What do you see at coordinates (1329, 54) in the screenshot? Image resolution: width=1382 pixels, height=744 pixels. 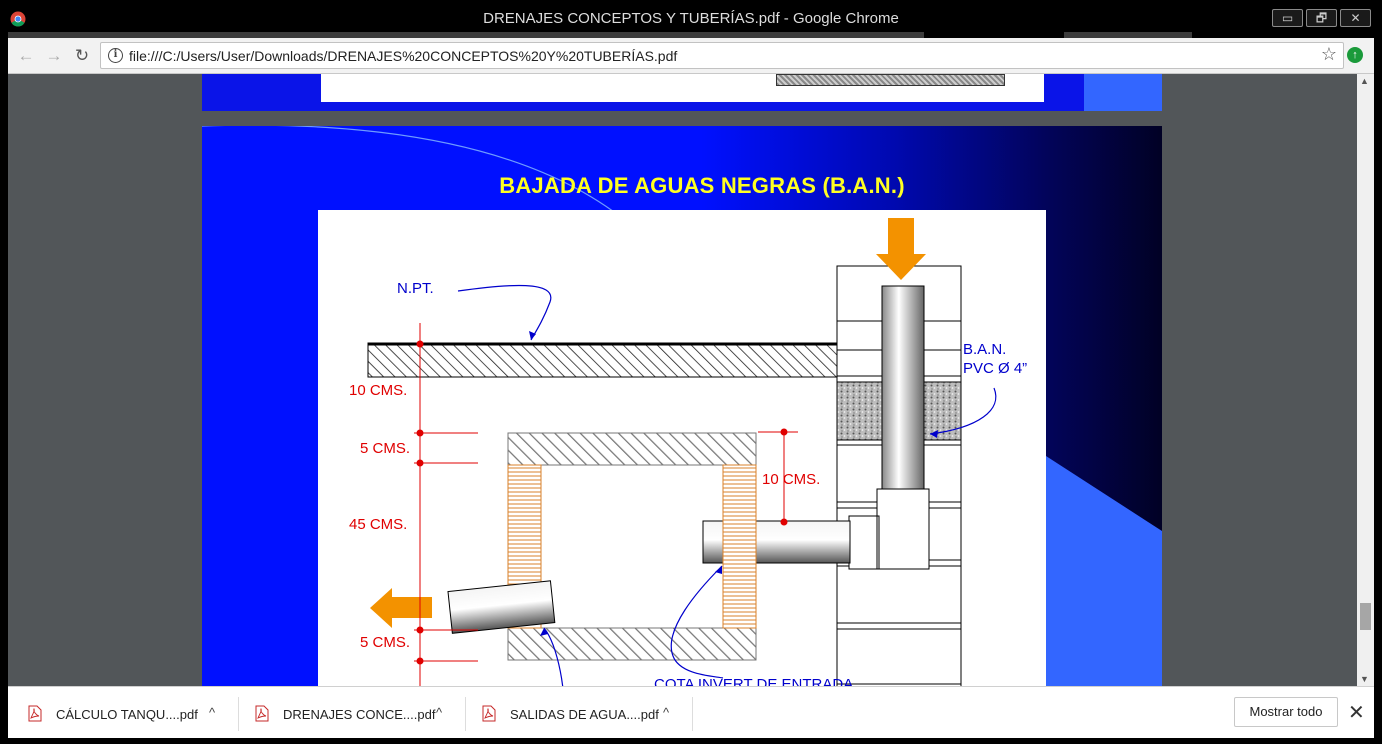 I see `bookmark-star-icon: ☆` at bounding box center [1329, 54].